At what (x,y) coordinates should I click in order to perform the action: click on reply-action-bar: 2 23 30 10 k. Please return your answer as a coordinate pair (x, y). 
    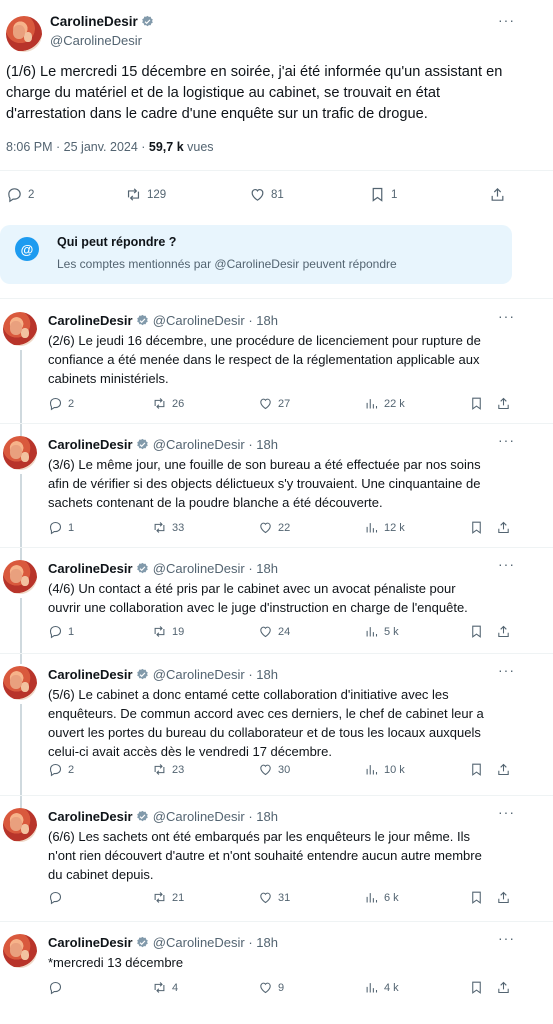
    Looking at the image, I should click on (265, 774).